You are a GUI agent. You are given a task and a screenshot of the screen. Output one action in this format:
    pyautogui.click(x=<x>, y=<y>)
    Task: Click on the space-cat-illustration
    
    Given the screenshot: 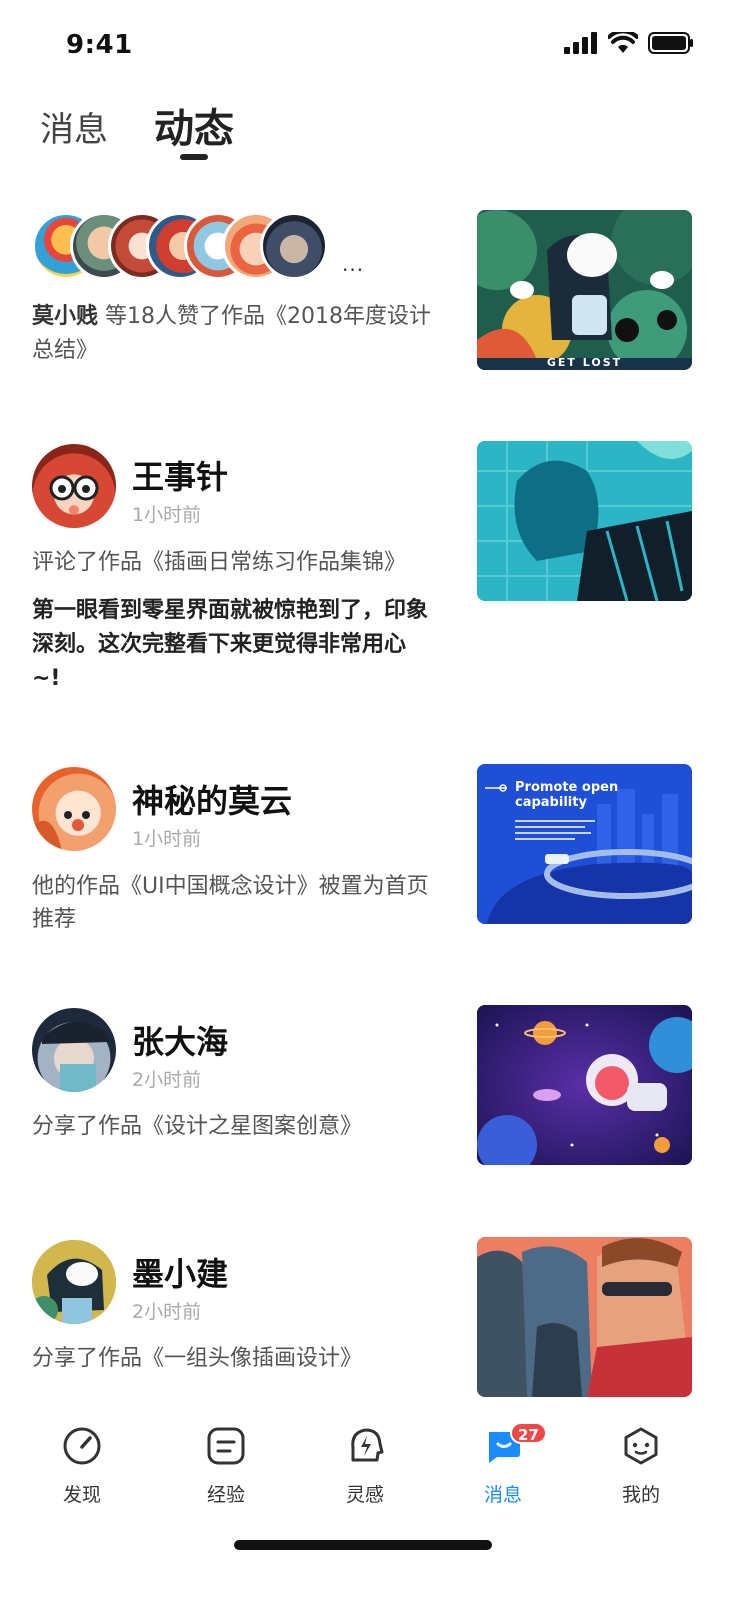 What is the action you would take?
    pyautogui.click(x=584, y=1085)
    